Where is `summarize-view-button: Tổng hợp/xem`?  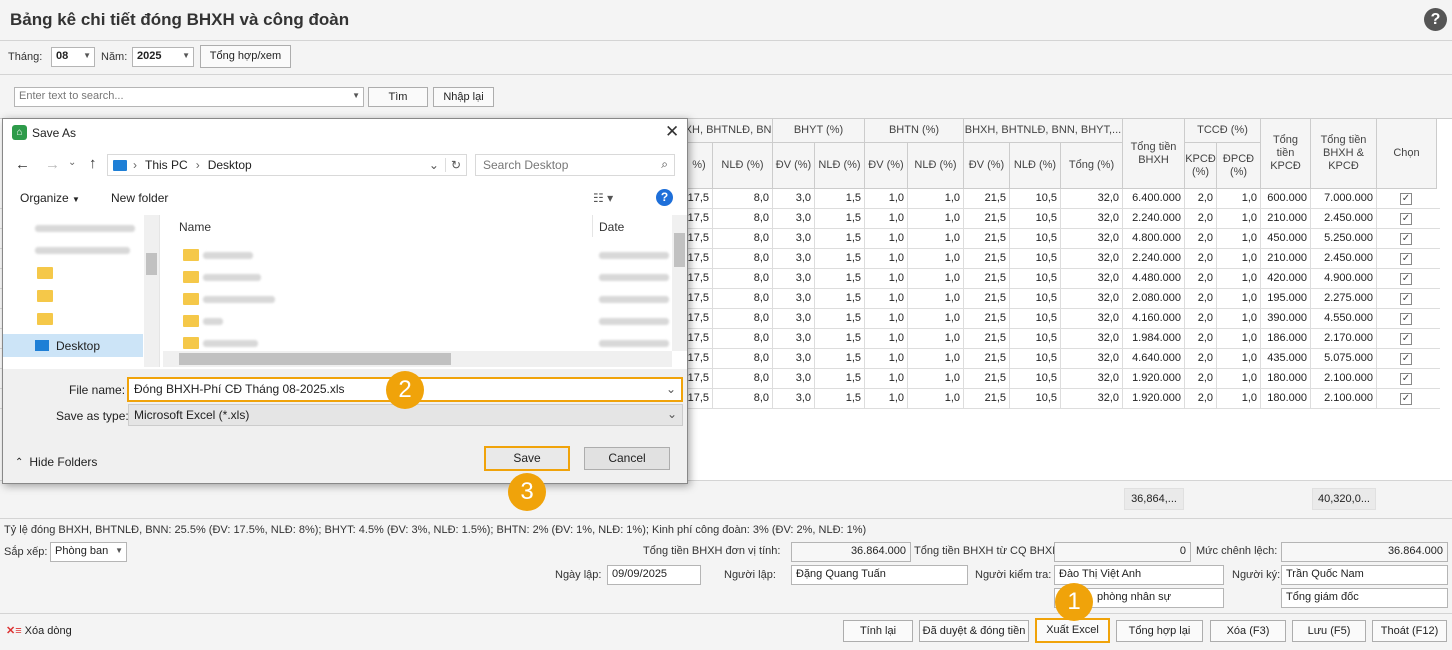 summarize-view-button: Tổng hợp/xem is located at coordinates (245, 56).